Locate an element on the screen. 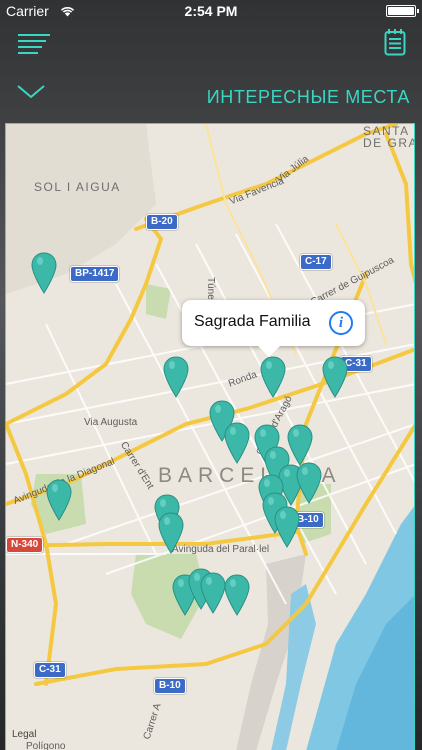 This screenshot has height=750, width=422. road-label: Polígono is located at coordinates (46, 745).